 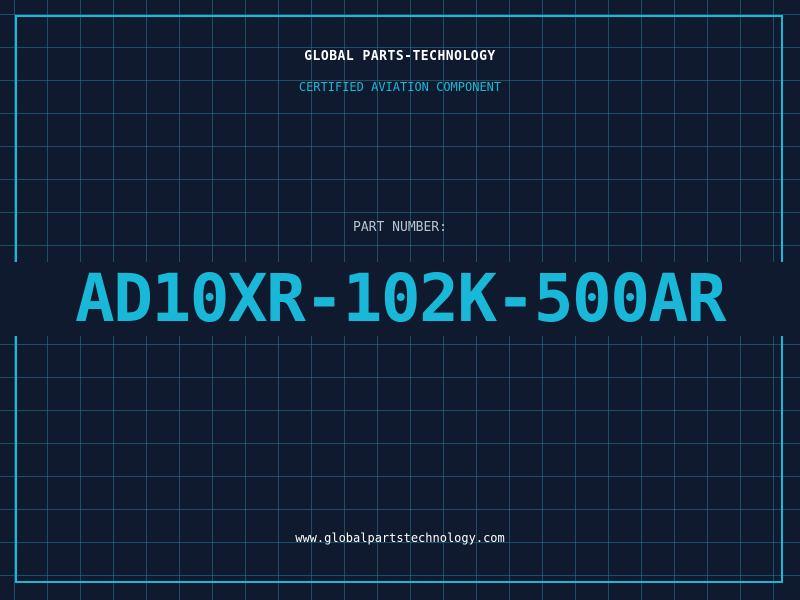 I want to click on part-number-value: AD10XR-102K-500AR, so click(x=400, y=298).